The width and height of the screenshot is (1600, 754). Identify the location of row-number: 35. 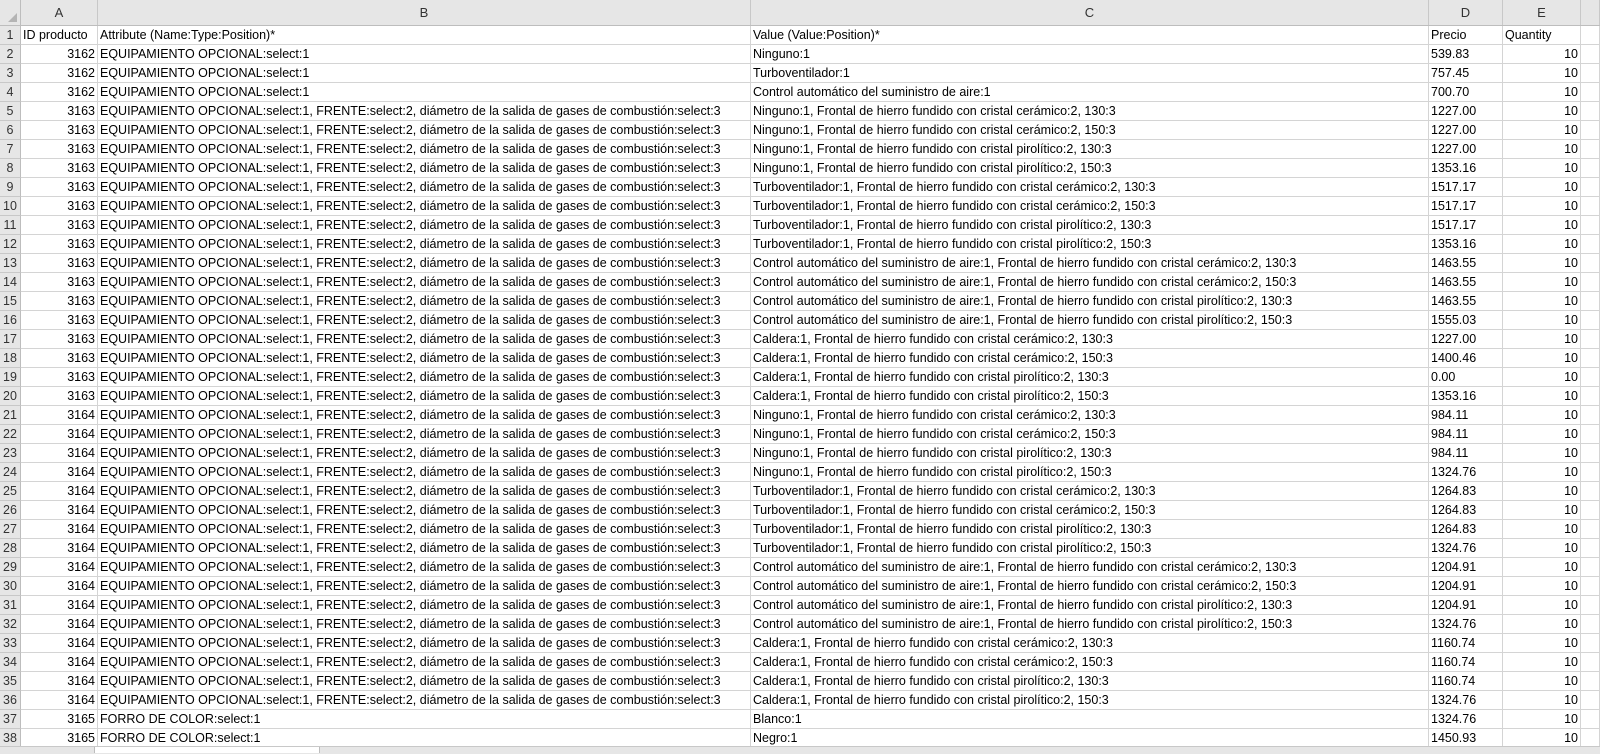
(10, 681).